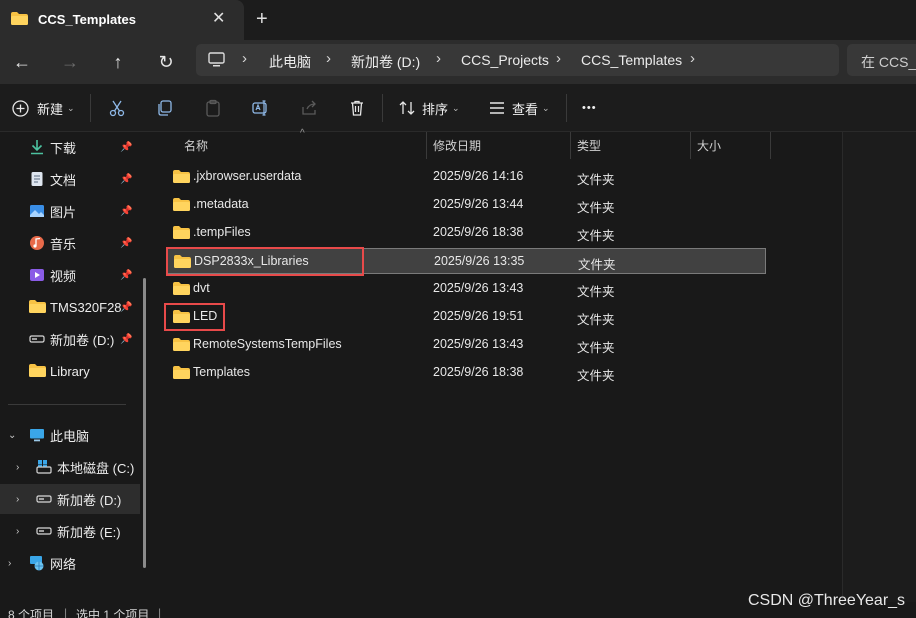  Describe the element at coordinates (63, 276) in the screenshot. I see `sidebar-item-label: 视频` at that location.